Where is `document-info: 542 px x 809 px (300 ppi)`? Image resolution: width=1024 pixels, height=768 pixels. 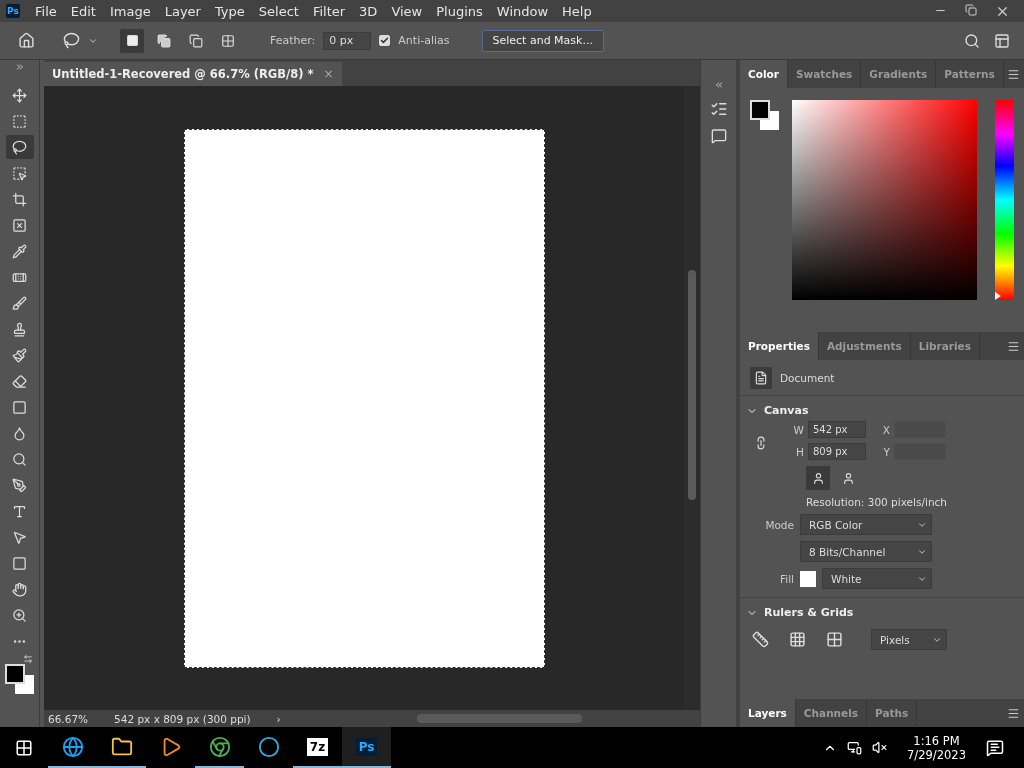 document-info: 542 px x 809 px (300 ppi) is located at coordinates (182, 718).